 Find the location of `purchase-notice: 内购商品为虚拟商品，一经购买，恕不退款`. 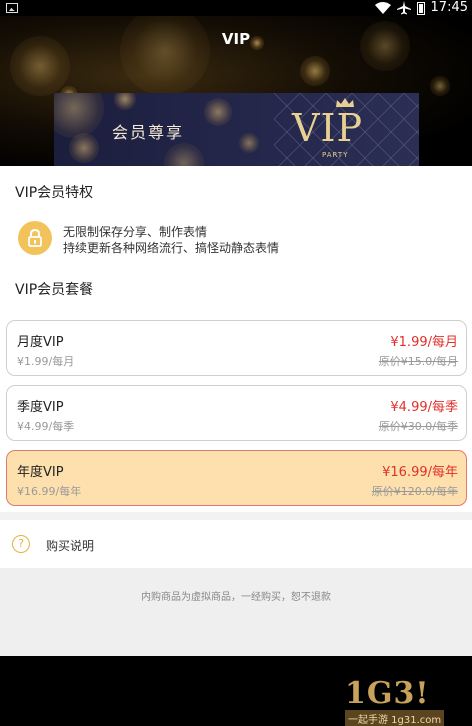

purchase-notice: 内购商品为虚拟商品，一经购买，恕不退款 is located at coordinates (236, 597).